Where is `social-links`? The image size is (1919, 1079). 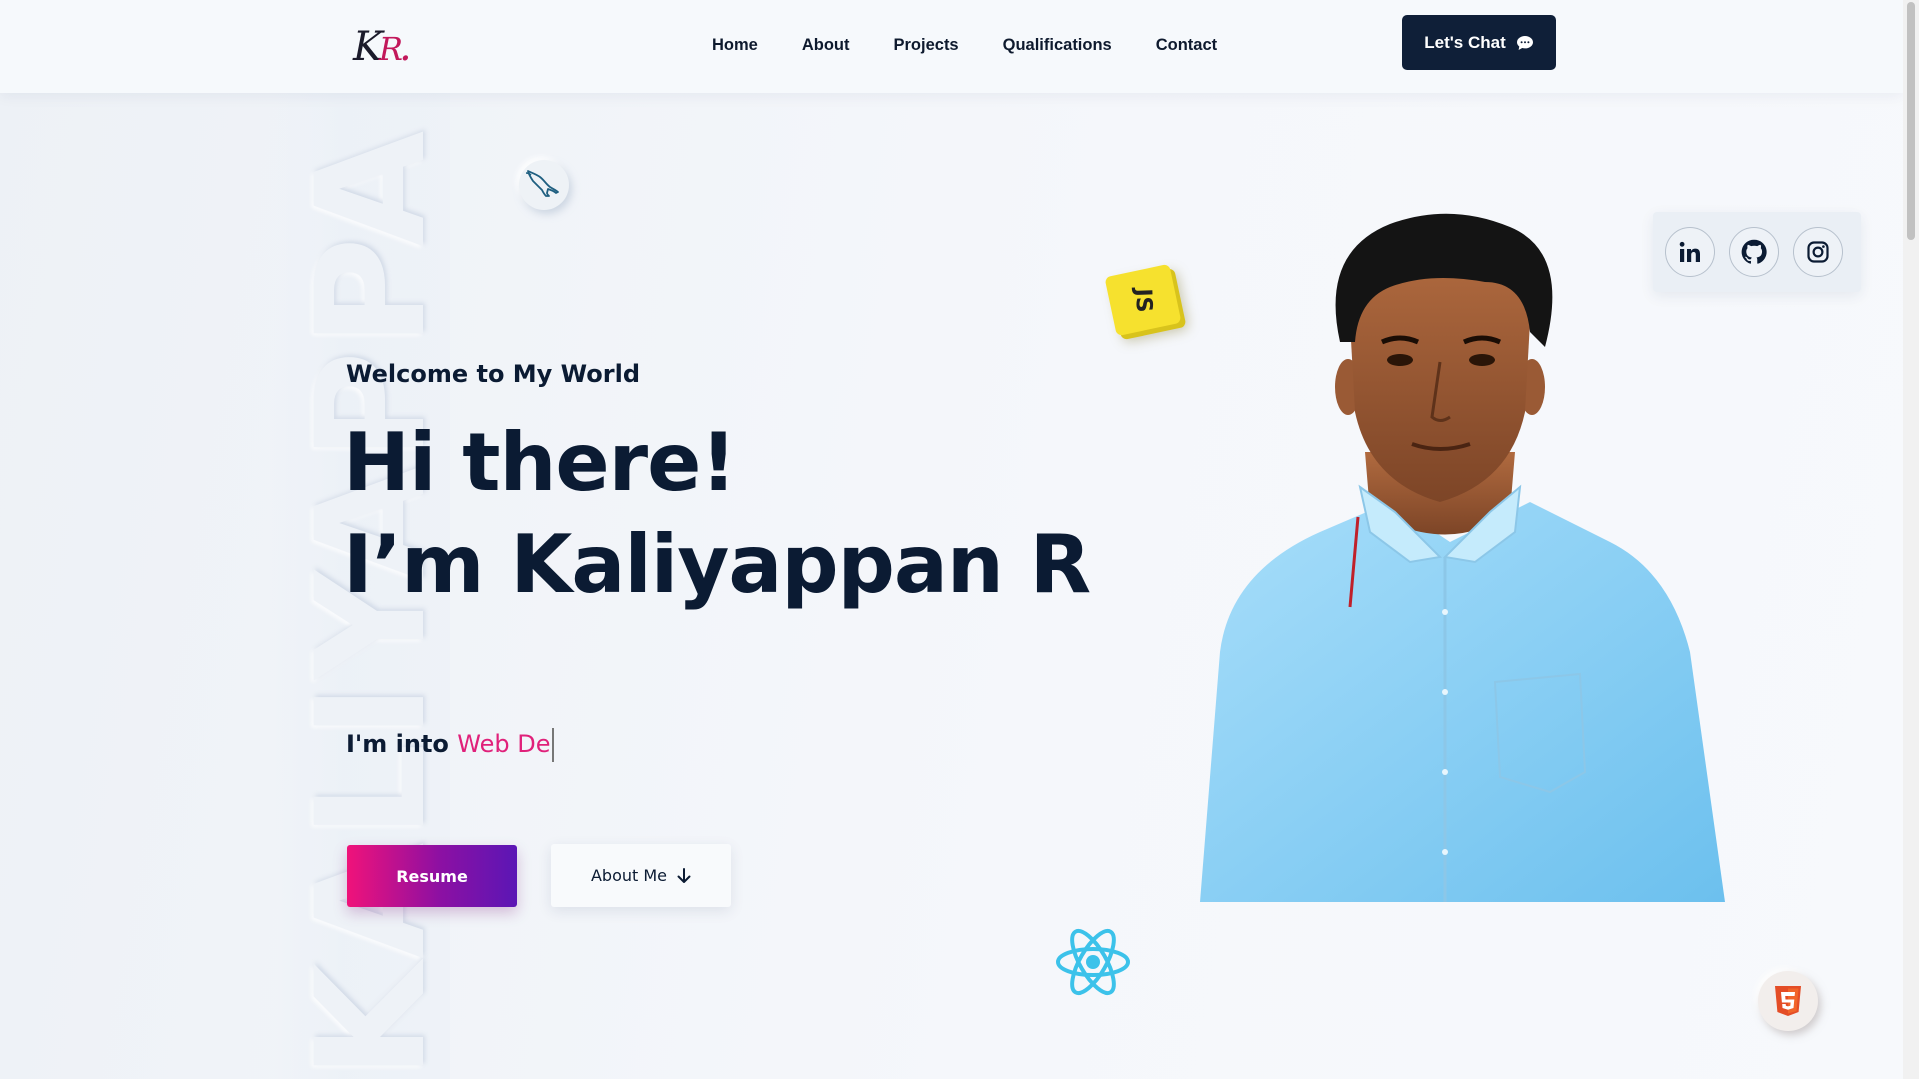
social-links is located at coordinates (1757, 252).